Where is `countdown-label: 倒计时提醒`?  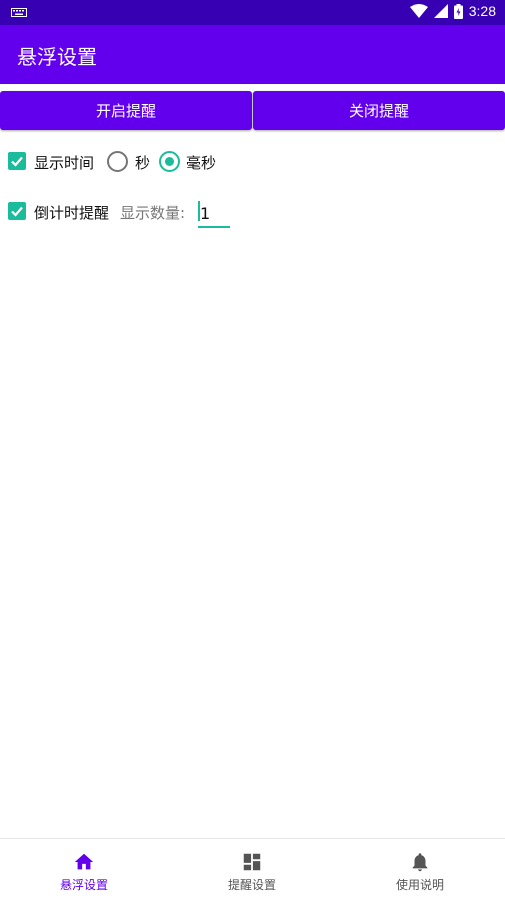
countdown-label: 倒计时提醒 is located at coordinates (72, 213).